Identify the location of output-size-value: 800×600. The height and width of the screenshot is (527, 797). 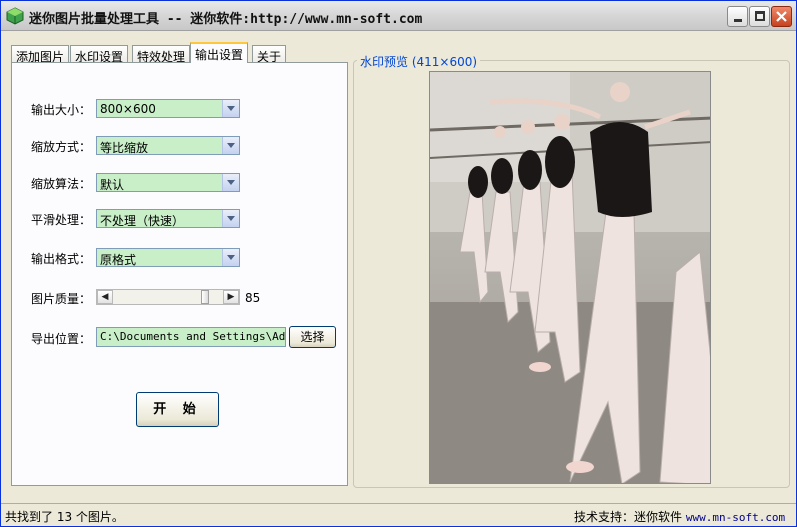
(128, 109).